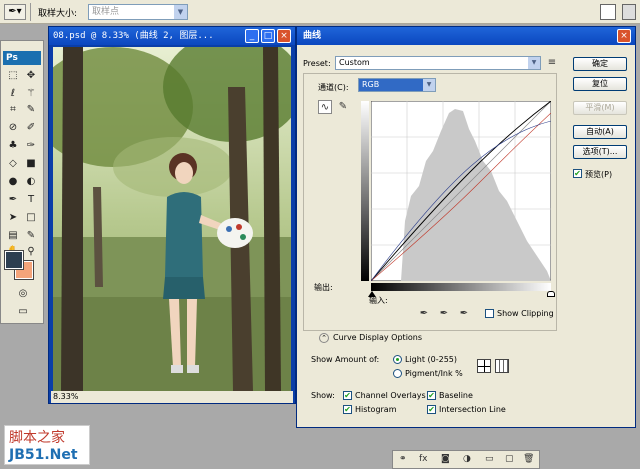  Describe the element at coordinates (13, 76) in the screenshot. I see `marquee-icon: ⬚` at that location.